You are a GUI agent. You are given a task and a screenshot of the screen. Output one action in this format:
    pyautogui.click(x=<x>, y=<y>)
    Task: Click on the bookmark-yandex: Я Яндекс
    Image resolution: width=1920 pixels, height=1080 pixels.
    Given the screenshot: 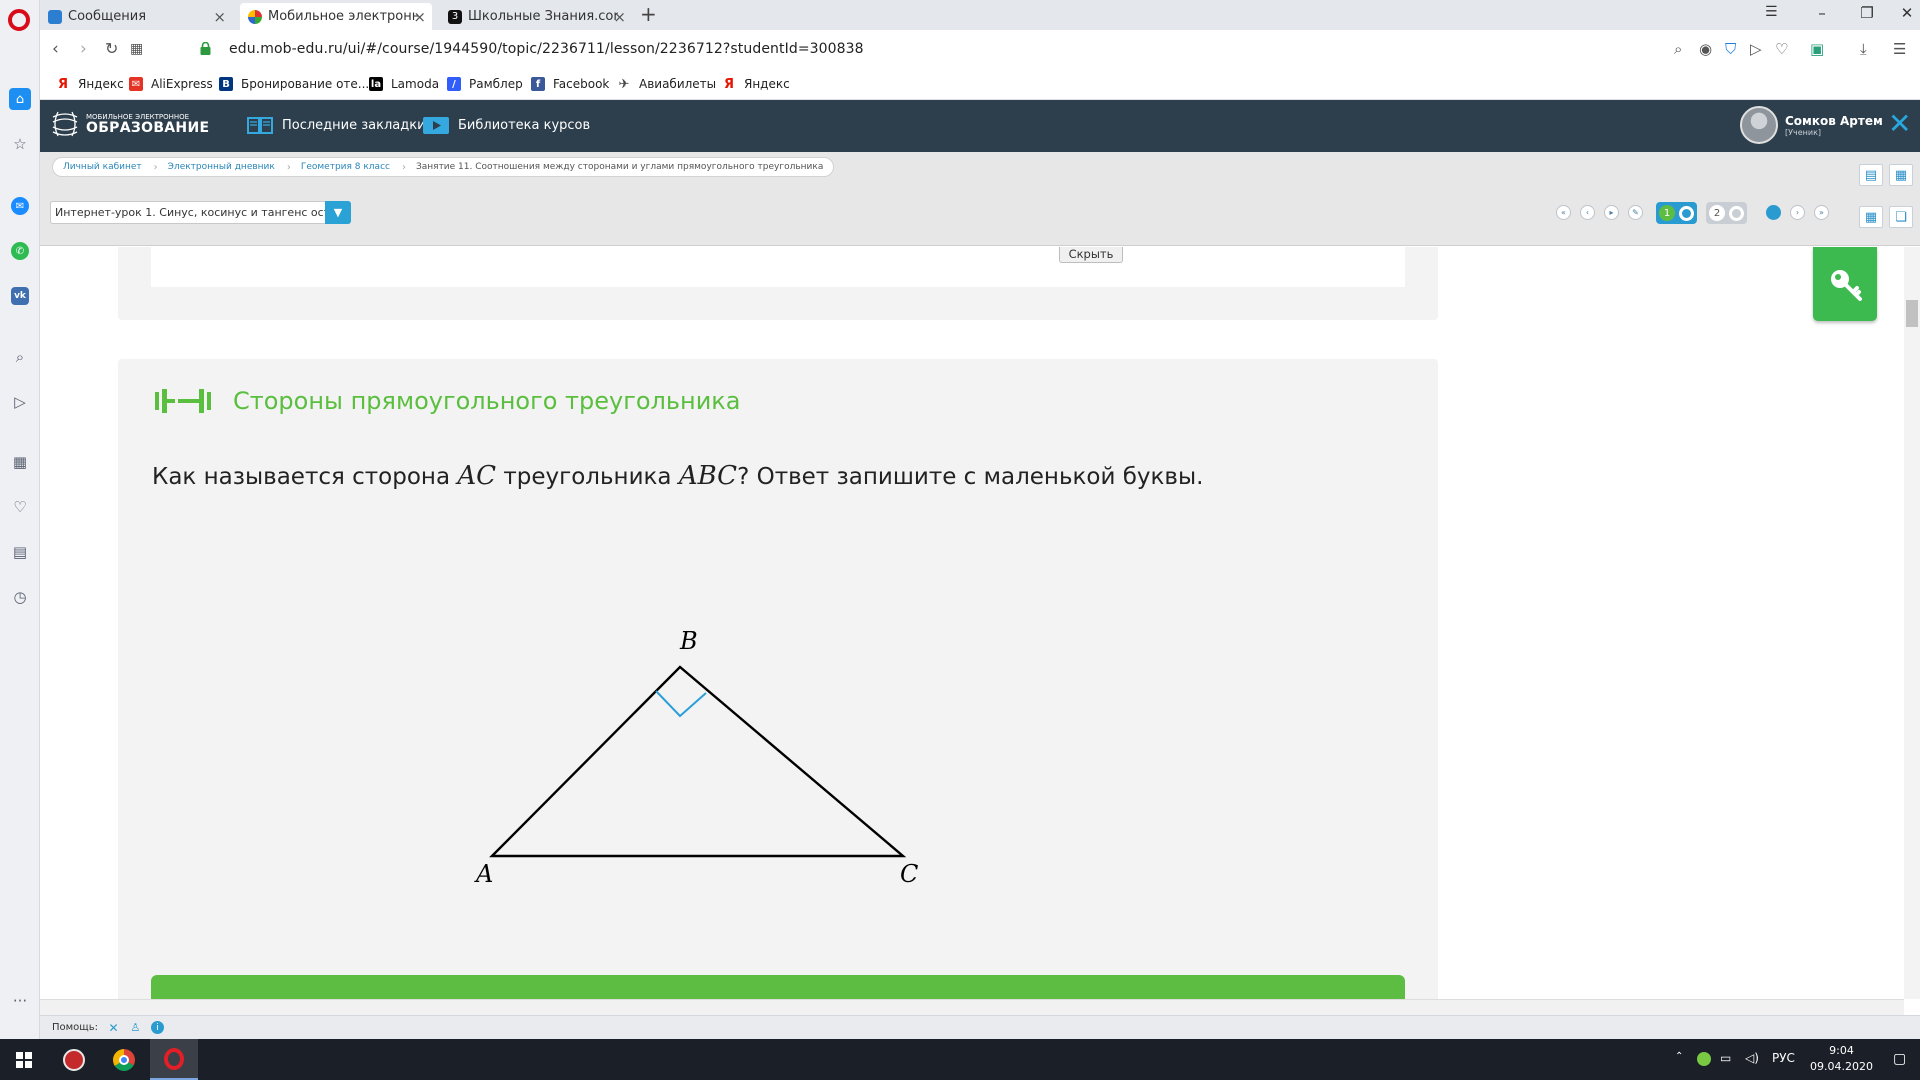 What is the action you would take?
    pyautogui.click(x=90, y=84)
    